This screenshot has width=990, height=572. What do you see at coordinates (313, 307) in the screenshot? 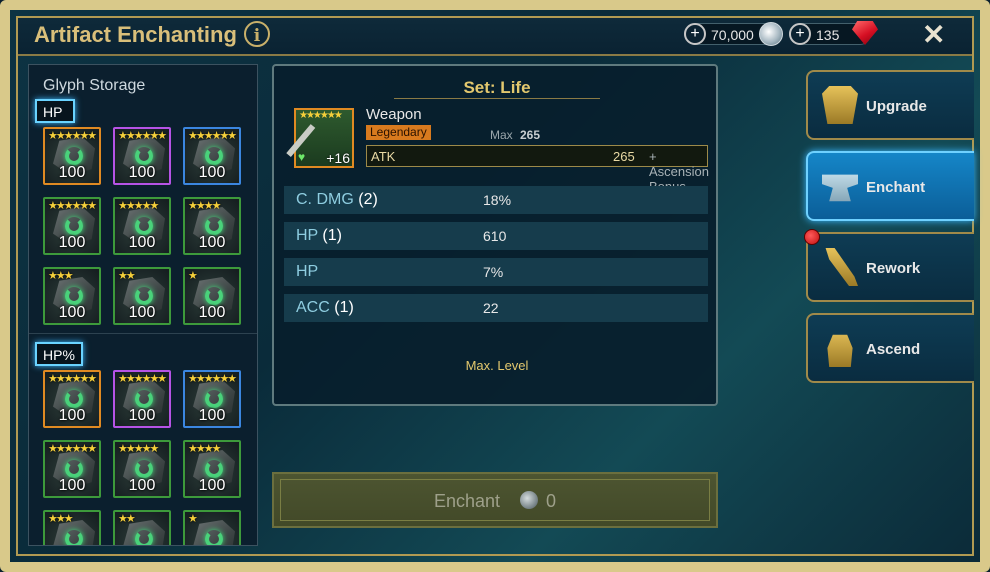
I see `substat-name: ACC` at bounding box center [313, 307].